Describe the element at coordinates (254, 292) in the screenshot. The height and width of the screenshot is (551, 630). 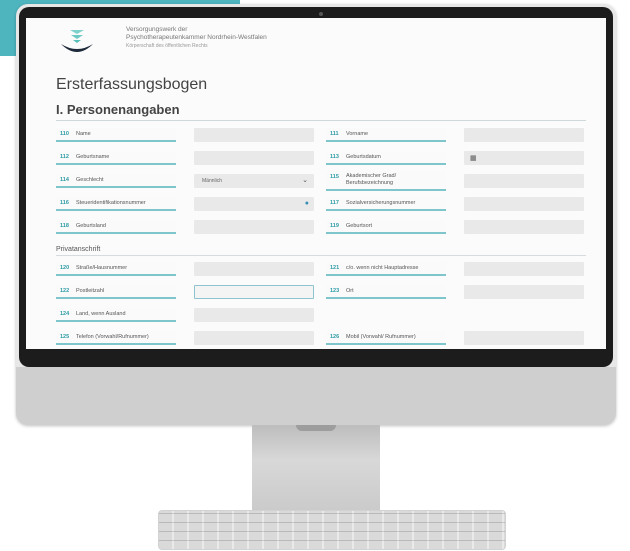
I see `postleitzahl-input` at that location.